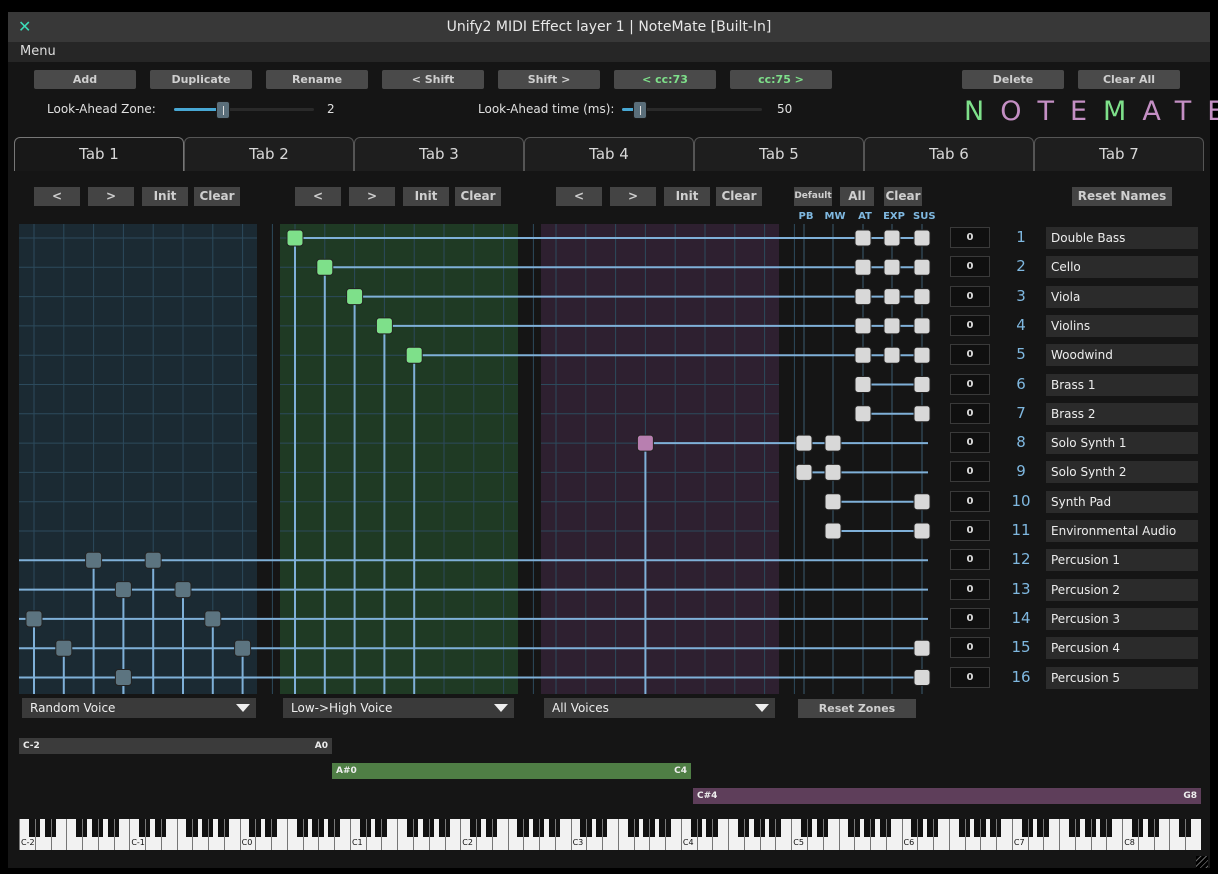 This screenshot has width=1218, height=874. I want to click on zone2-voice-mode-dropdown: Low->High Voice, so click(398, 708).